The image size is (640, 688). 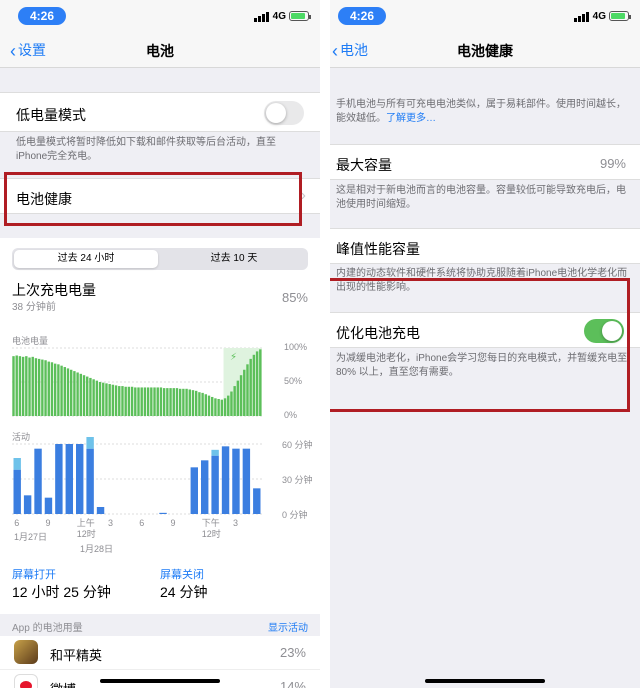 I want to click on low-power-label: 低电量模式, so click(x=51, y=115).